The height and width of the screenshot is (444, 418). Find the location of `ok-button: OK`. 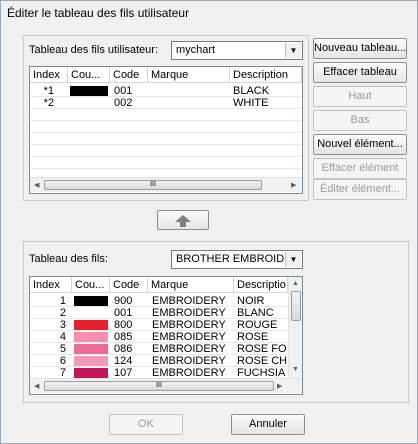

ok-button: OK is located at coordinates (146, 424).